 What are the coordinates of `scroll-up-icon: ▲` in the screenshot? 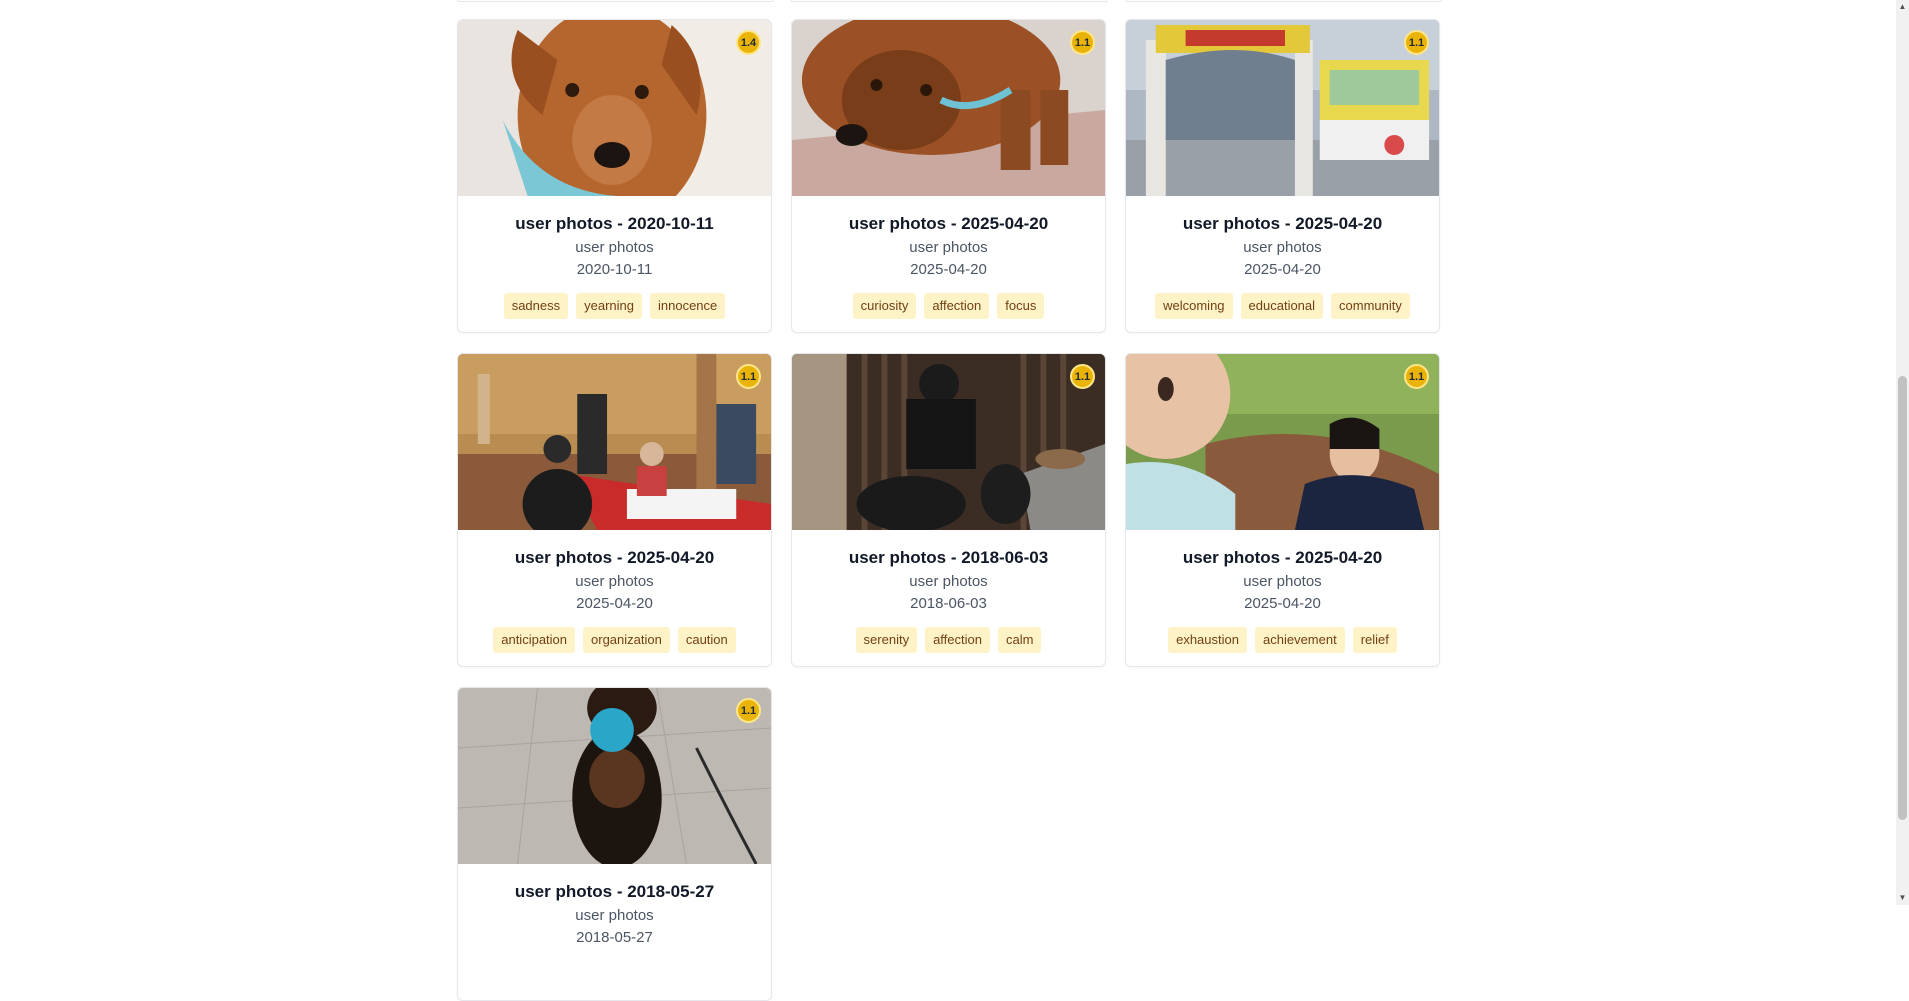 It's located at (1902, 7).